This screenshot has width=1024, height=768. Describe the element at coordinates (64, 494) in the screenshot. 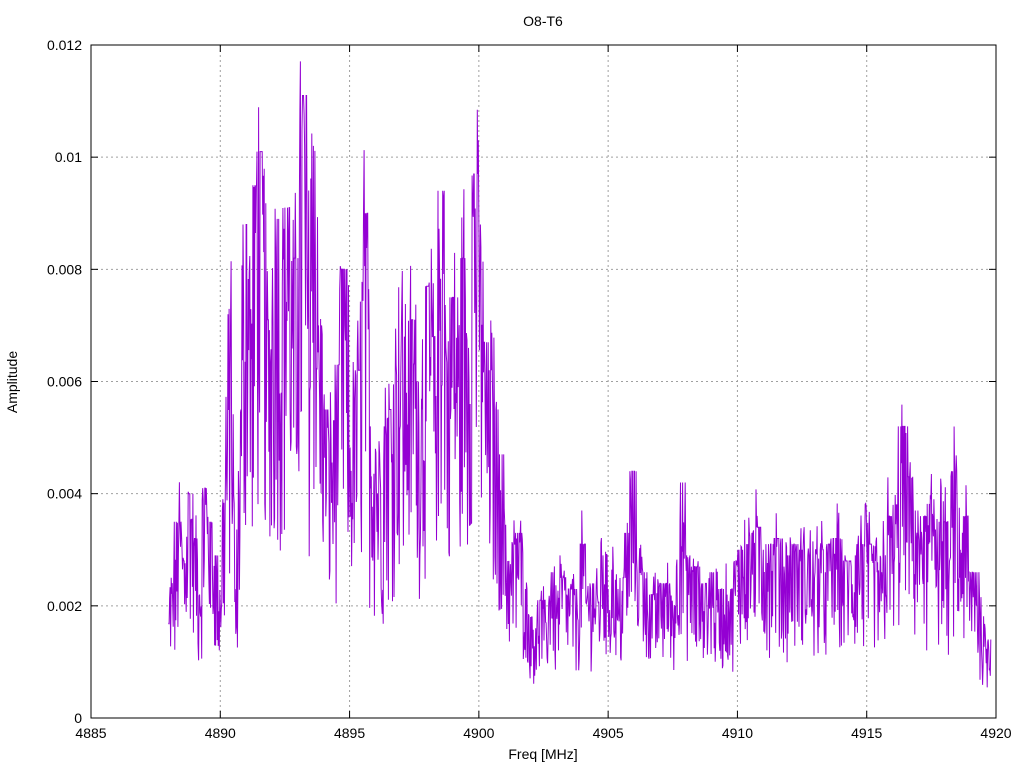

I see `y-tick-label: 0.004` at that location.